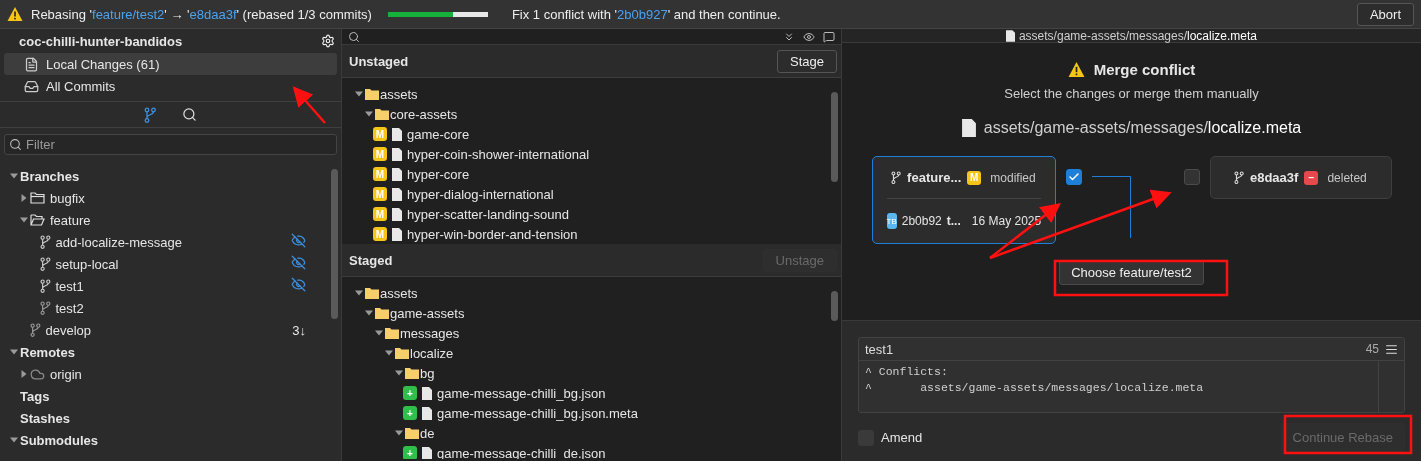 The height and width of the screenshot is (461, 1421). What do you see at coordinates (118, 242) in the screenshot?
I see `tree-item: add-localize-message` at bounding box center [118, 242].